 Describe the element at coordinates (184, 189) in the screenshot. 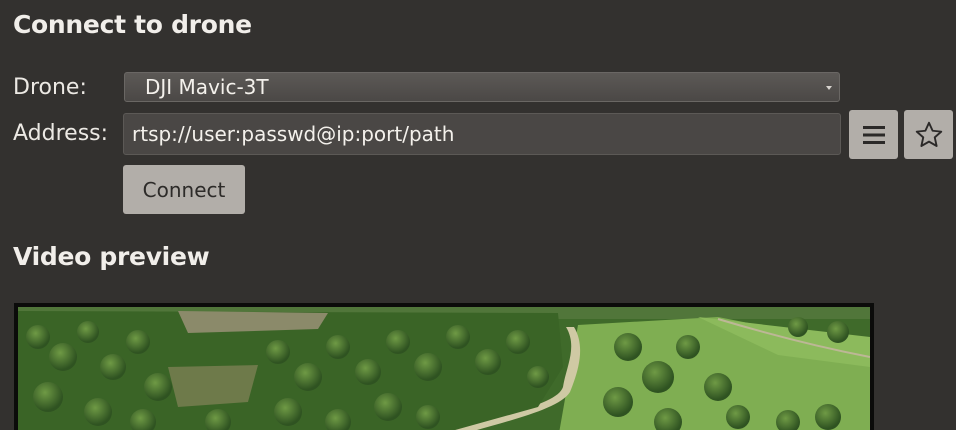

I see `connect-button: Connect` at that location.